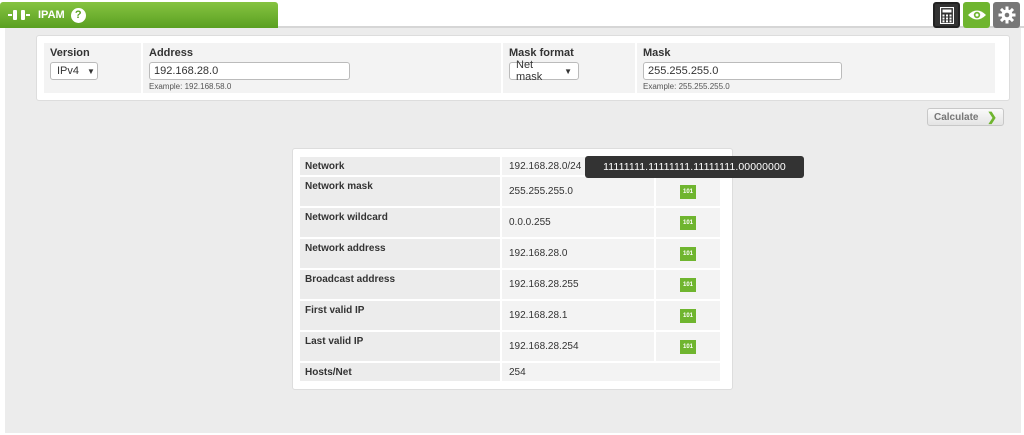 This screenshot has width=1024, height=435. I want to click on table-row: Network mask 255.255.255.0 101, so click(512, 191).